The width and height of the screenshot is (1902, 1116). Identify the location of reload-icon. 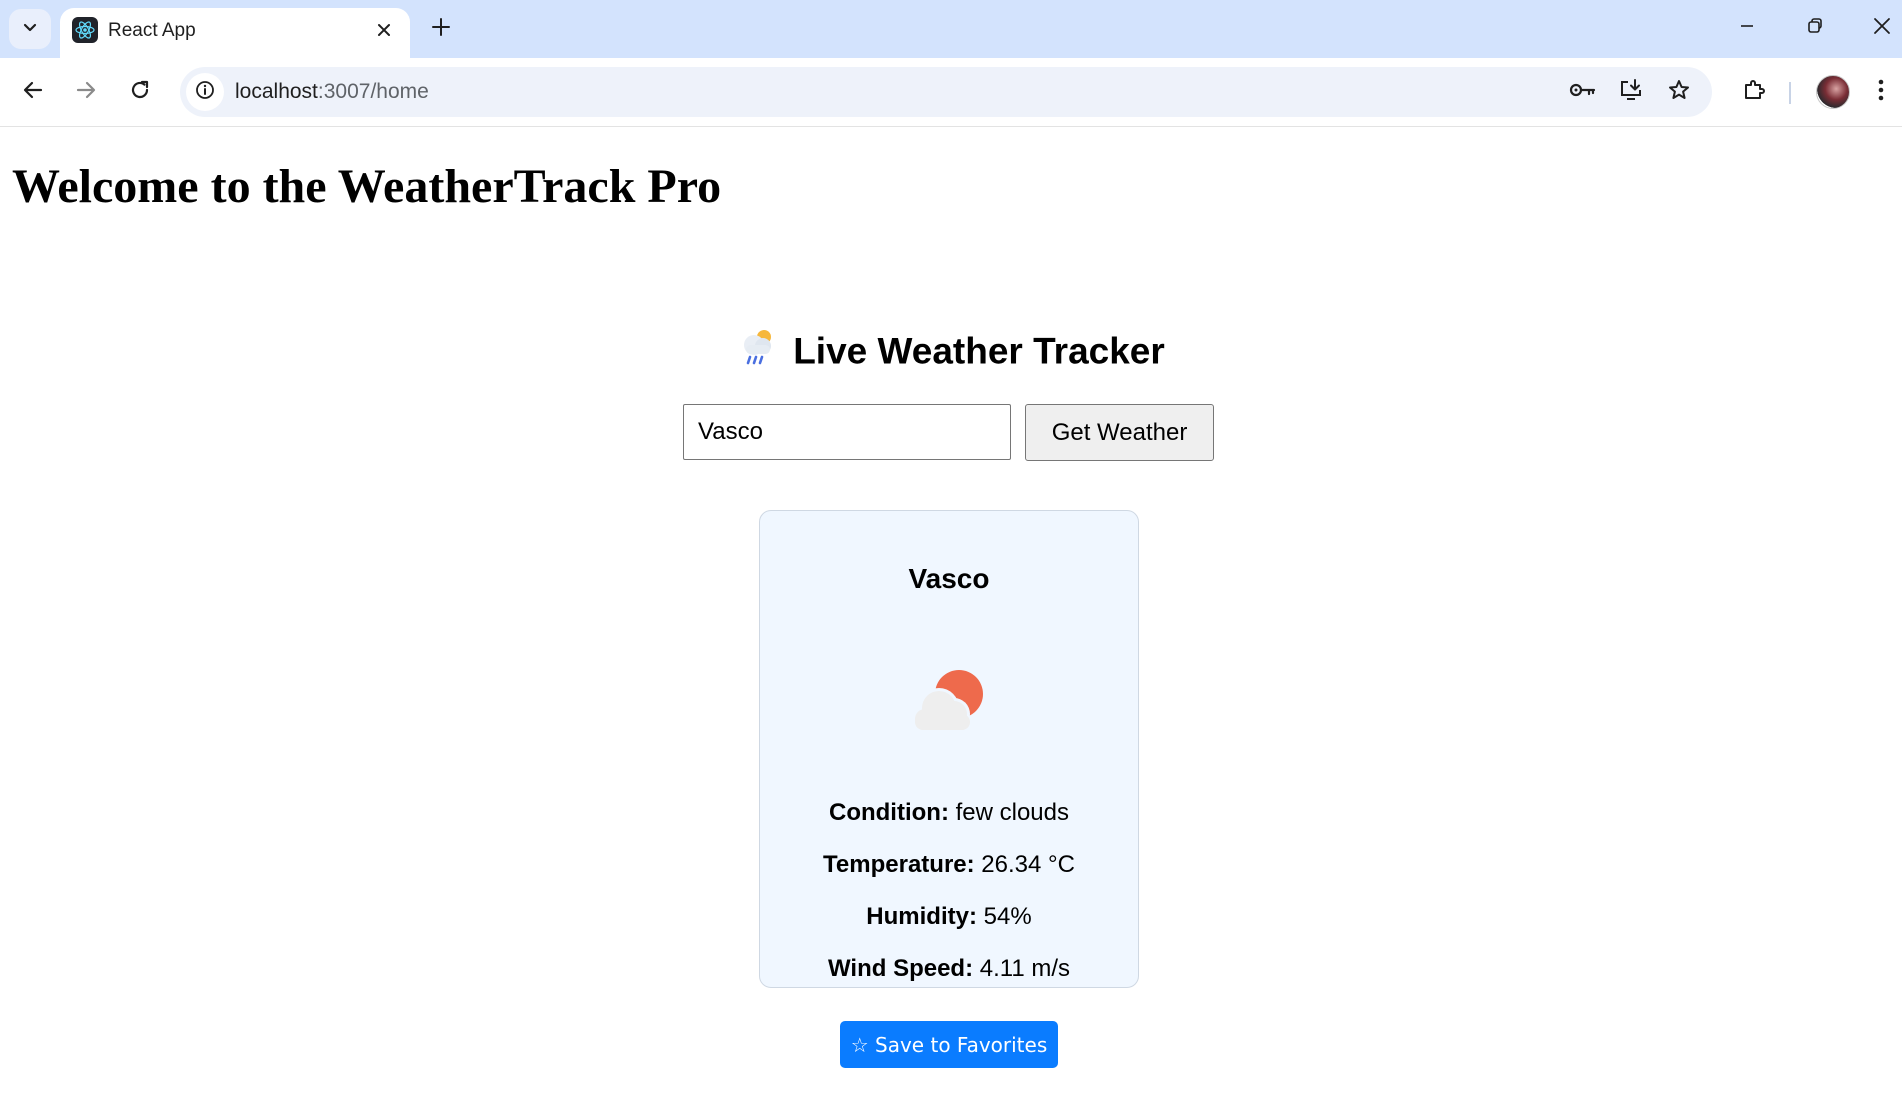
(140, 92).